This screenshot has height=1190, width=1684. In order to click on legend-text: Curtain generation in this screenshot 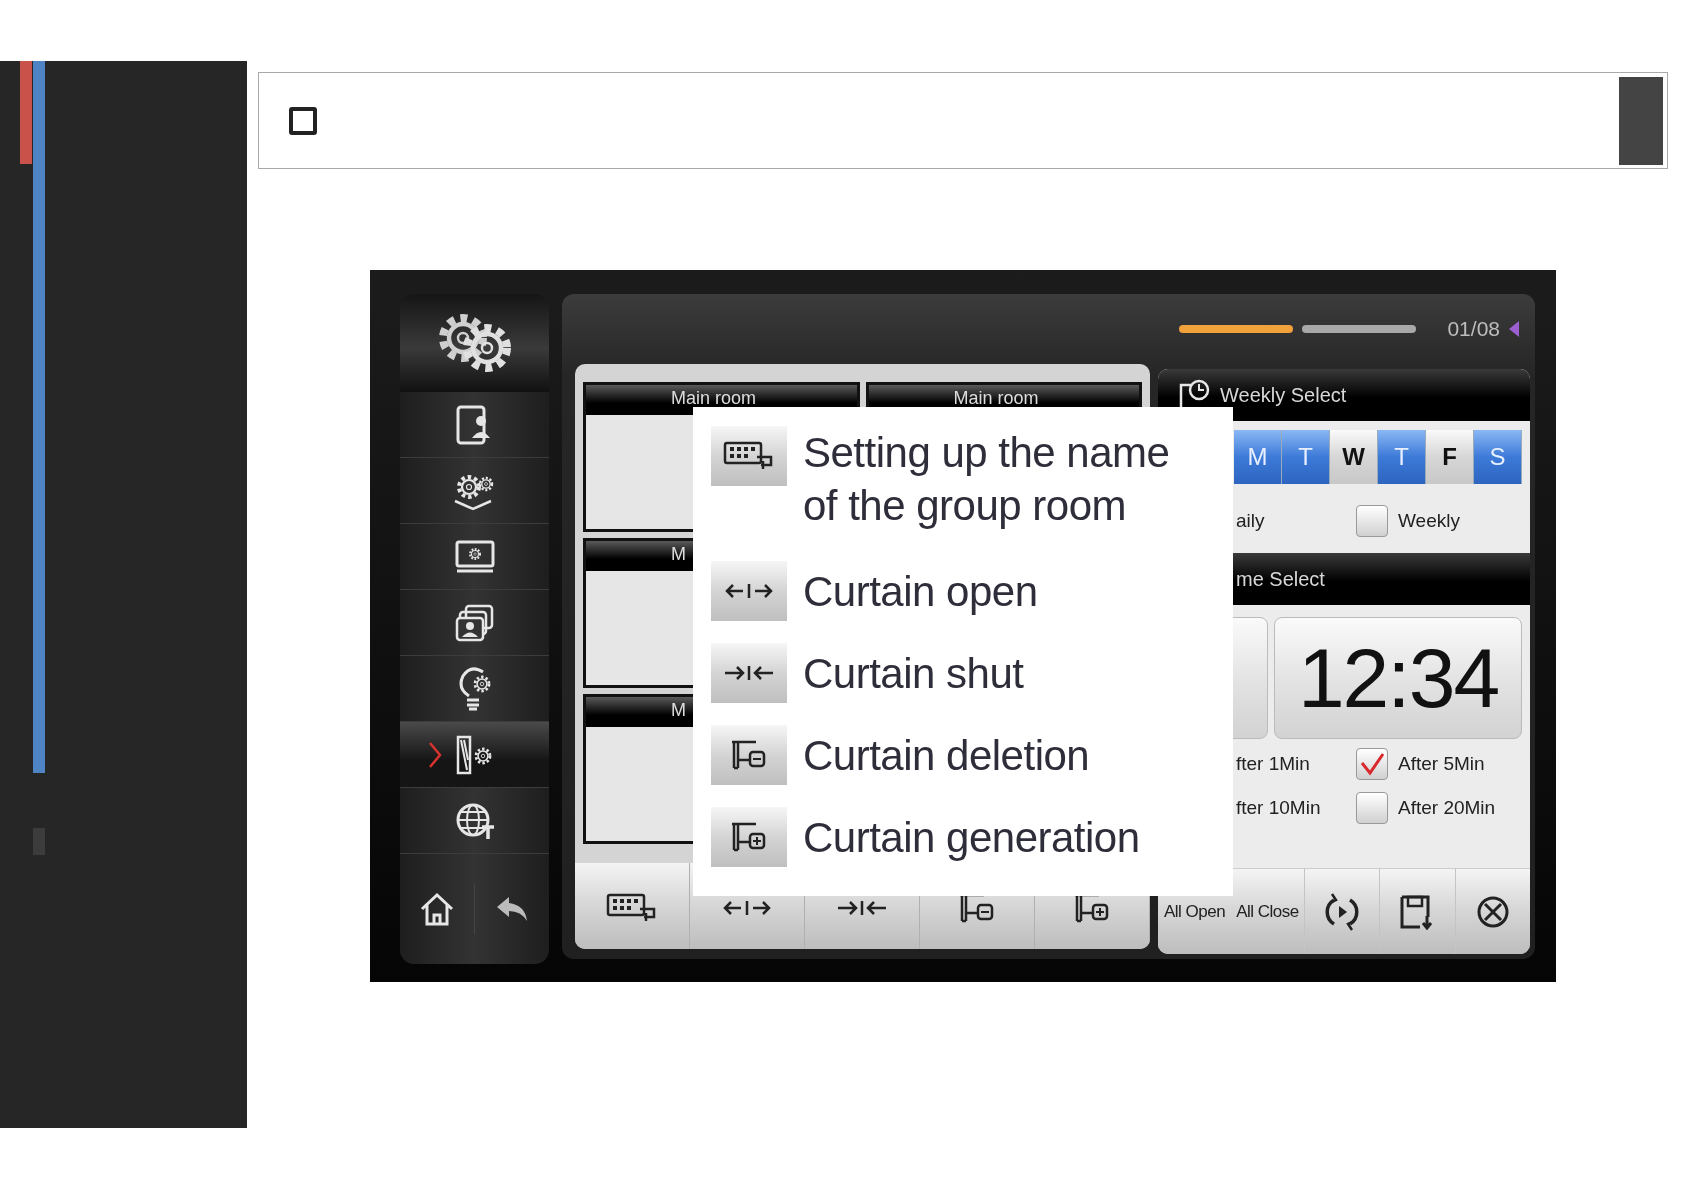, I will do `click(972, 837)`.